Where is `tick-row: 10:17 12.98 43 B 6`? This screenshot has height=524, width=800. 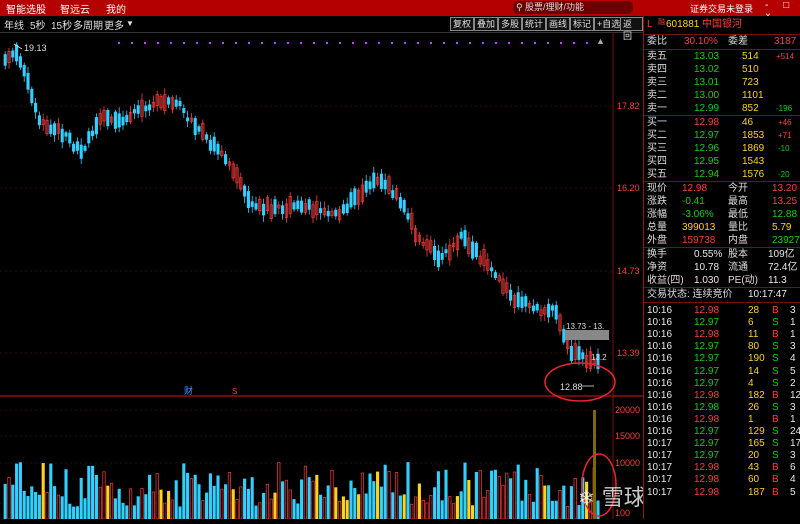
tick-row: 10:17 12.98 43 B 6 is located at coordinates (722, 468).